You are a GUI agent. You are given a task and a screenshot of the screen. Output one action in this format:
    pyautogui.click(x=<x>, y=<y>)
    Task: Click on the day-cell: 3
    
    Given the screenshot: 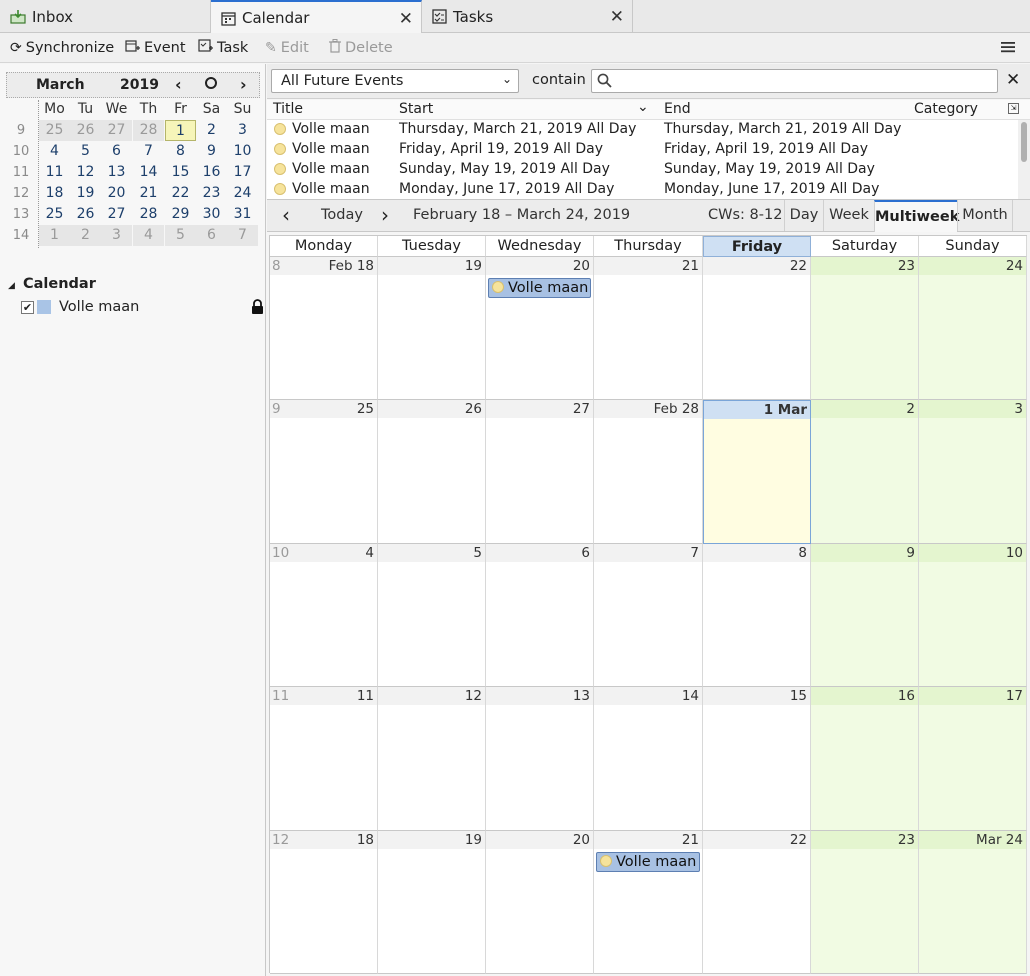 What is the action you would take?
    pyautogui.click(x=973, y=472)
    